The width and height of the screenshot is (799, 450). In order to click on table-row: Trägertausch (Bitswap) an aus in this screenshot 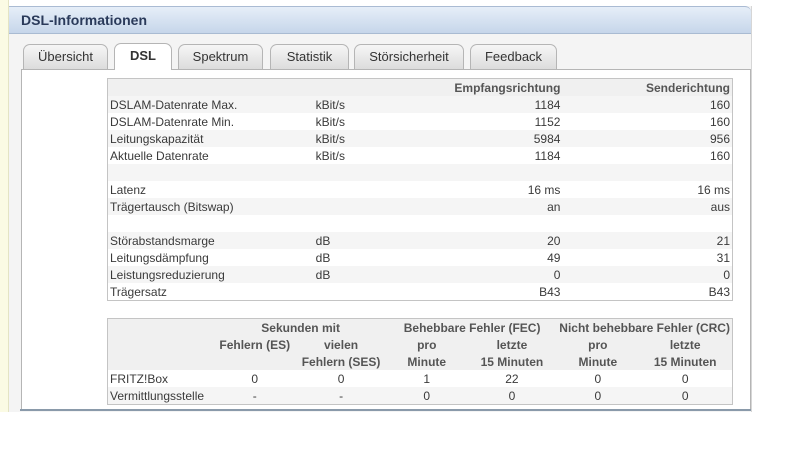, I will do `click(420, 206)`.